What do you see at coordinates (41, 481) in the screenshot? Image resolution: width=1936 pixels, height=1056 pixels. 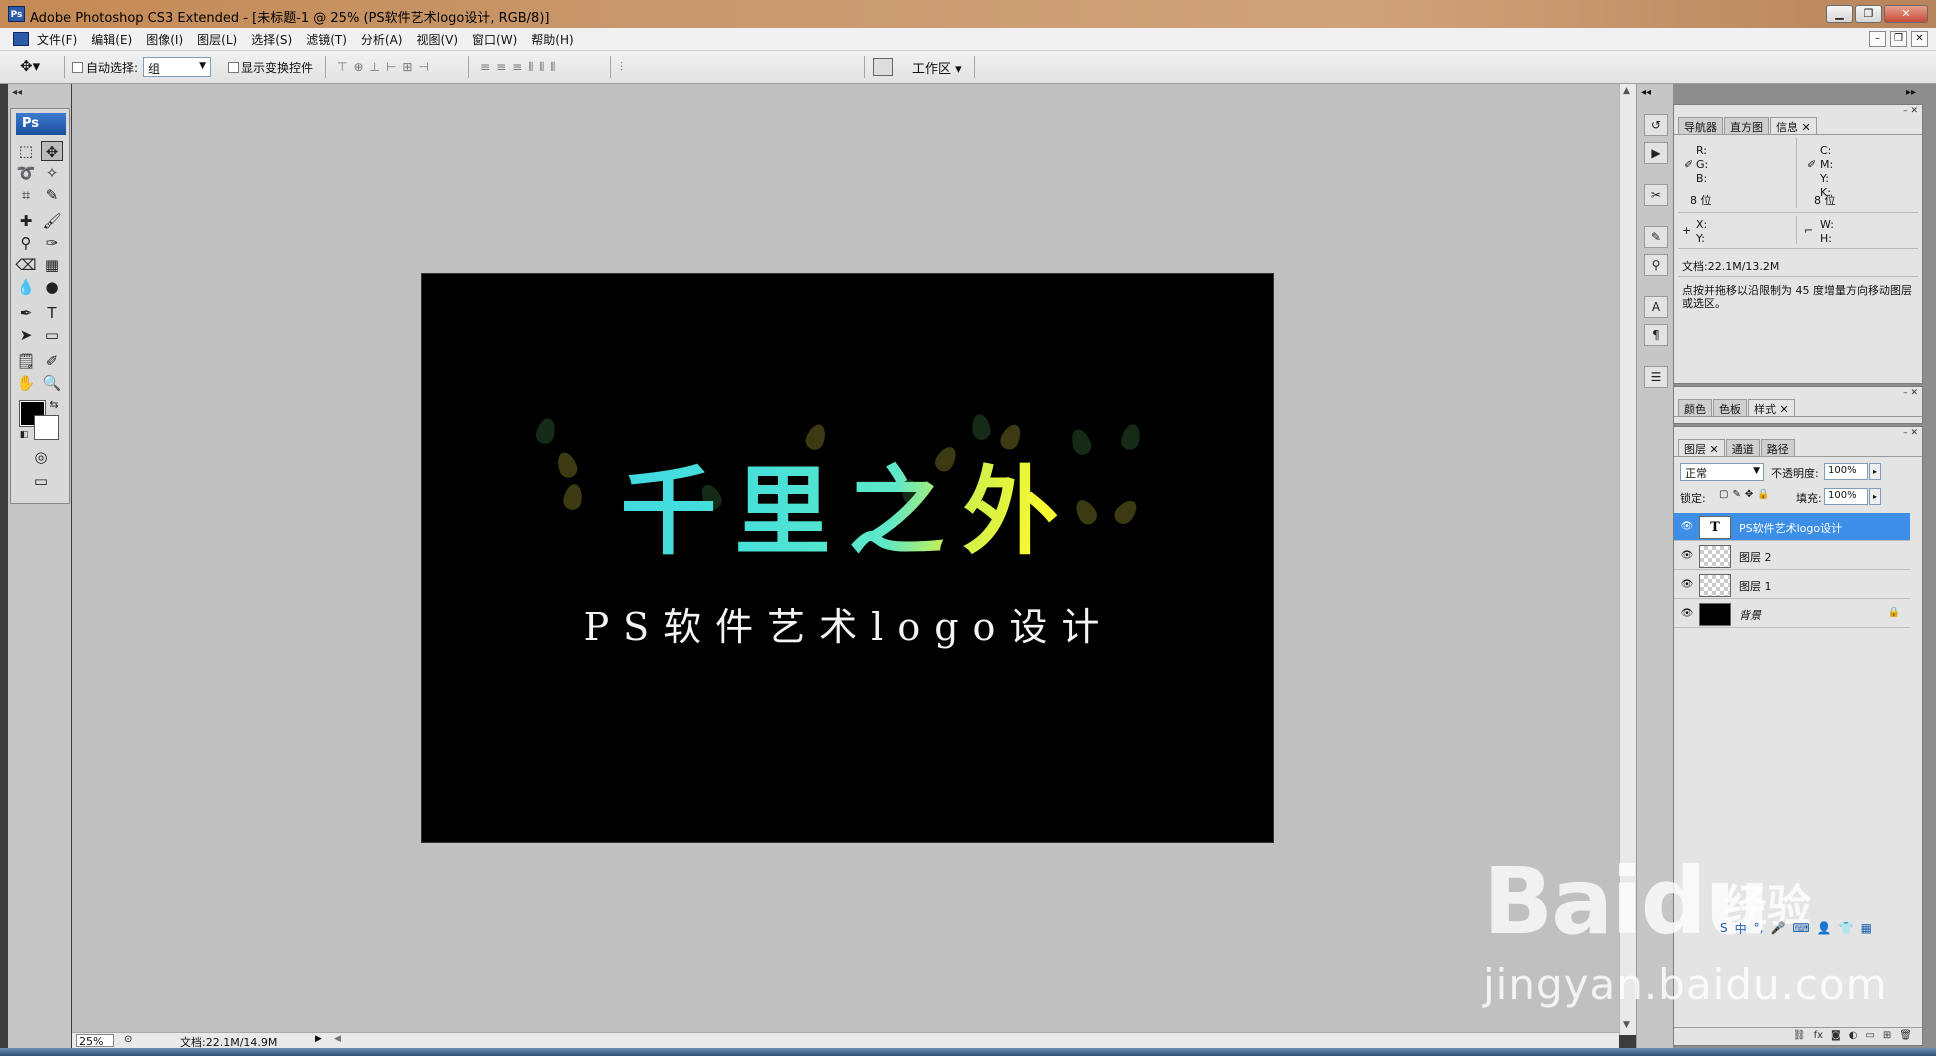 I see `screen-mode-icon: ▭` at bounding box center [41, 481].